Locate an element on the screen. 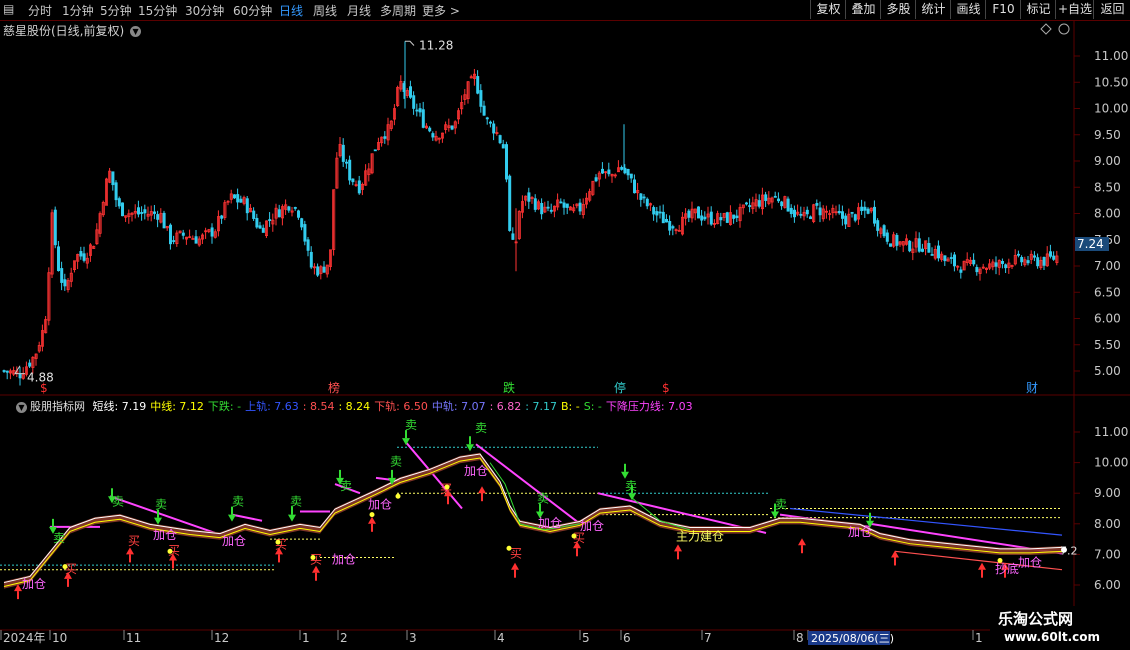 Image resolution: width=1130 pixels, height=650 pixels. signal-marker-28: 卖 is located at coordinates (631, 486).